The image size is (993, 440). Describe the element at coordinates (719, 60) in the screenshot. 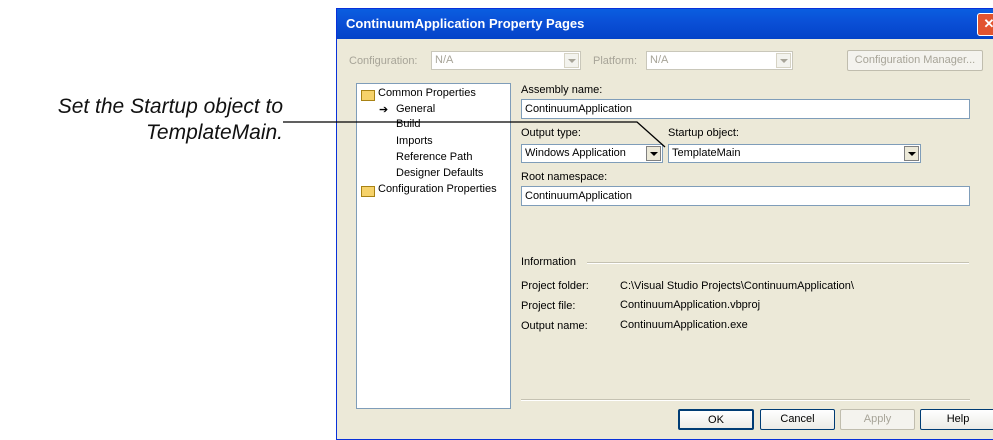

I see `platform-select: N/A` at that location.